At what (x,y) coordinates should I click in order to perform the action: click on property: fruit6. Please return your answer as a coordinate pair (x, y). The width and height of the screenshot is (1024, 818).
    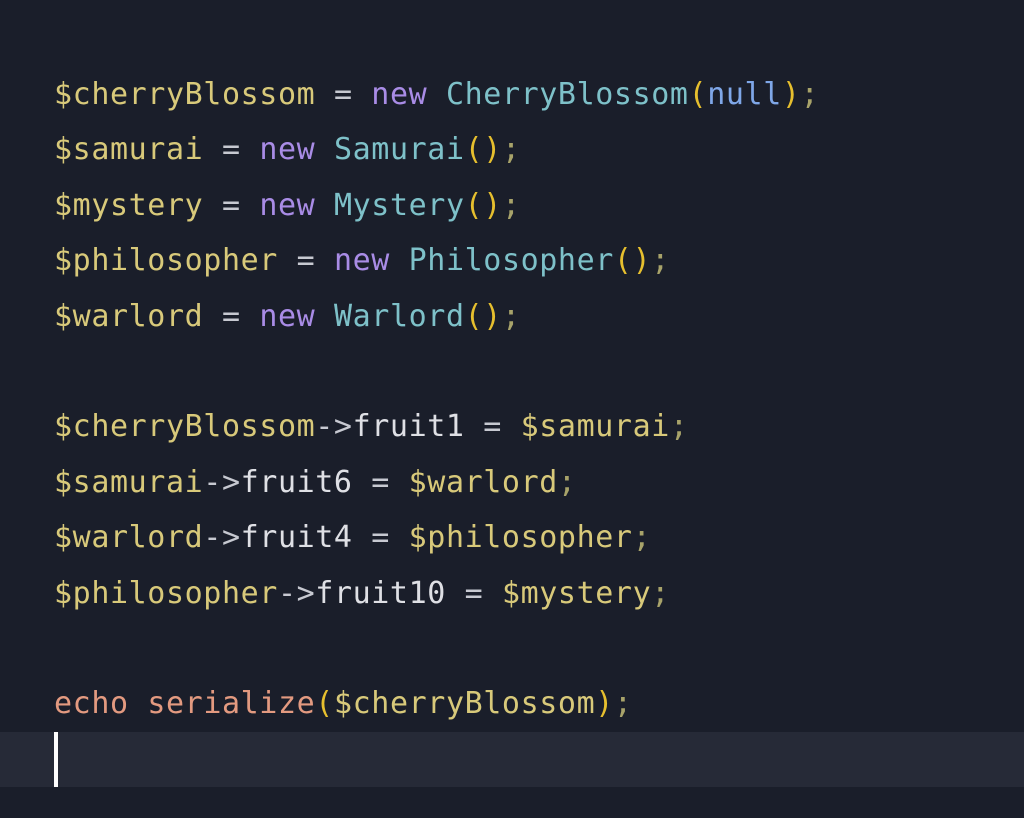
    Looking at the image, I should click on (296, 482).